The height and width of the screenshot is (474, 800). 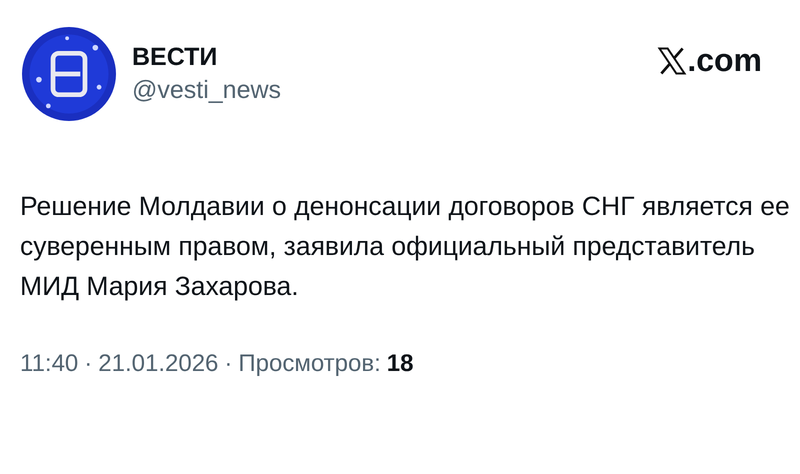 I want to click on avatar-logo-icon, so click(x=69, y=74).